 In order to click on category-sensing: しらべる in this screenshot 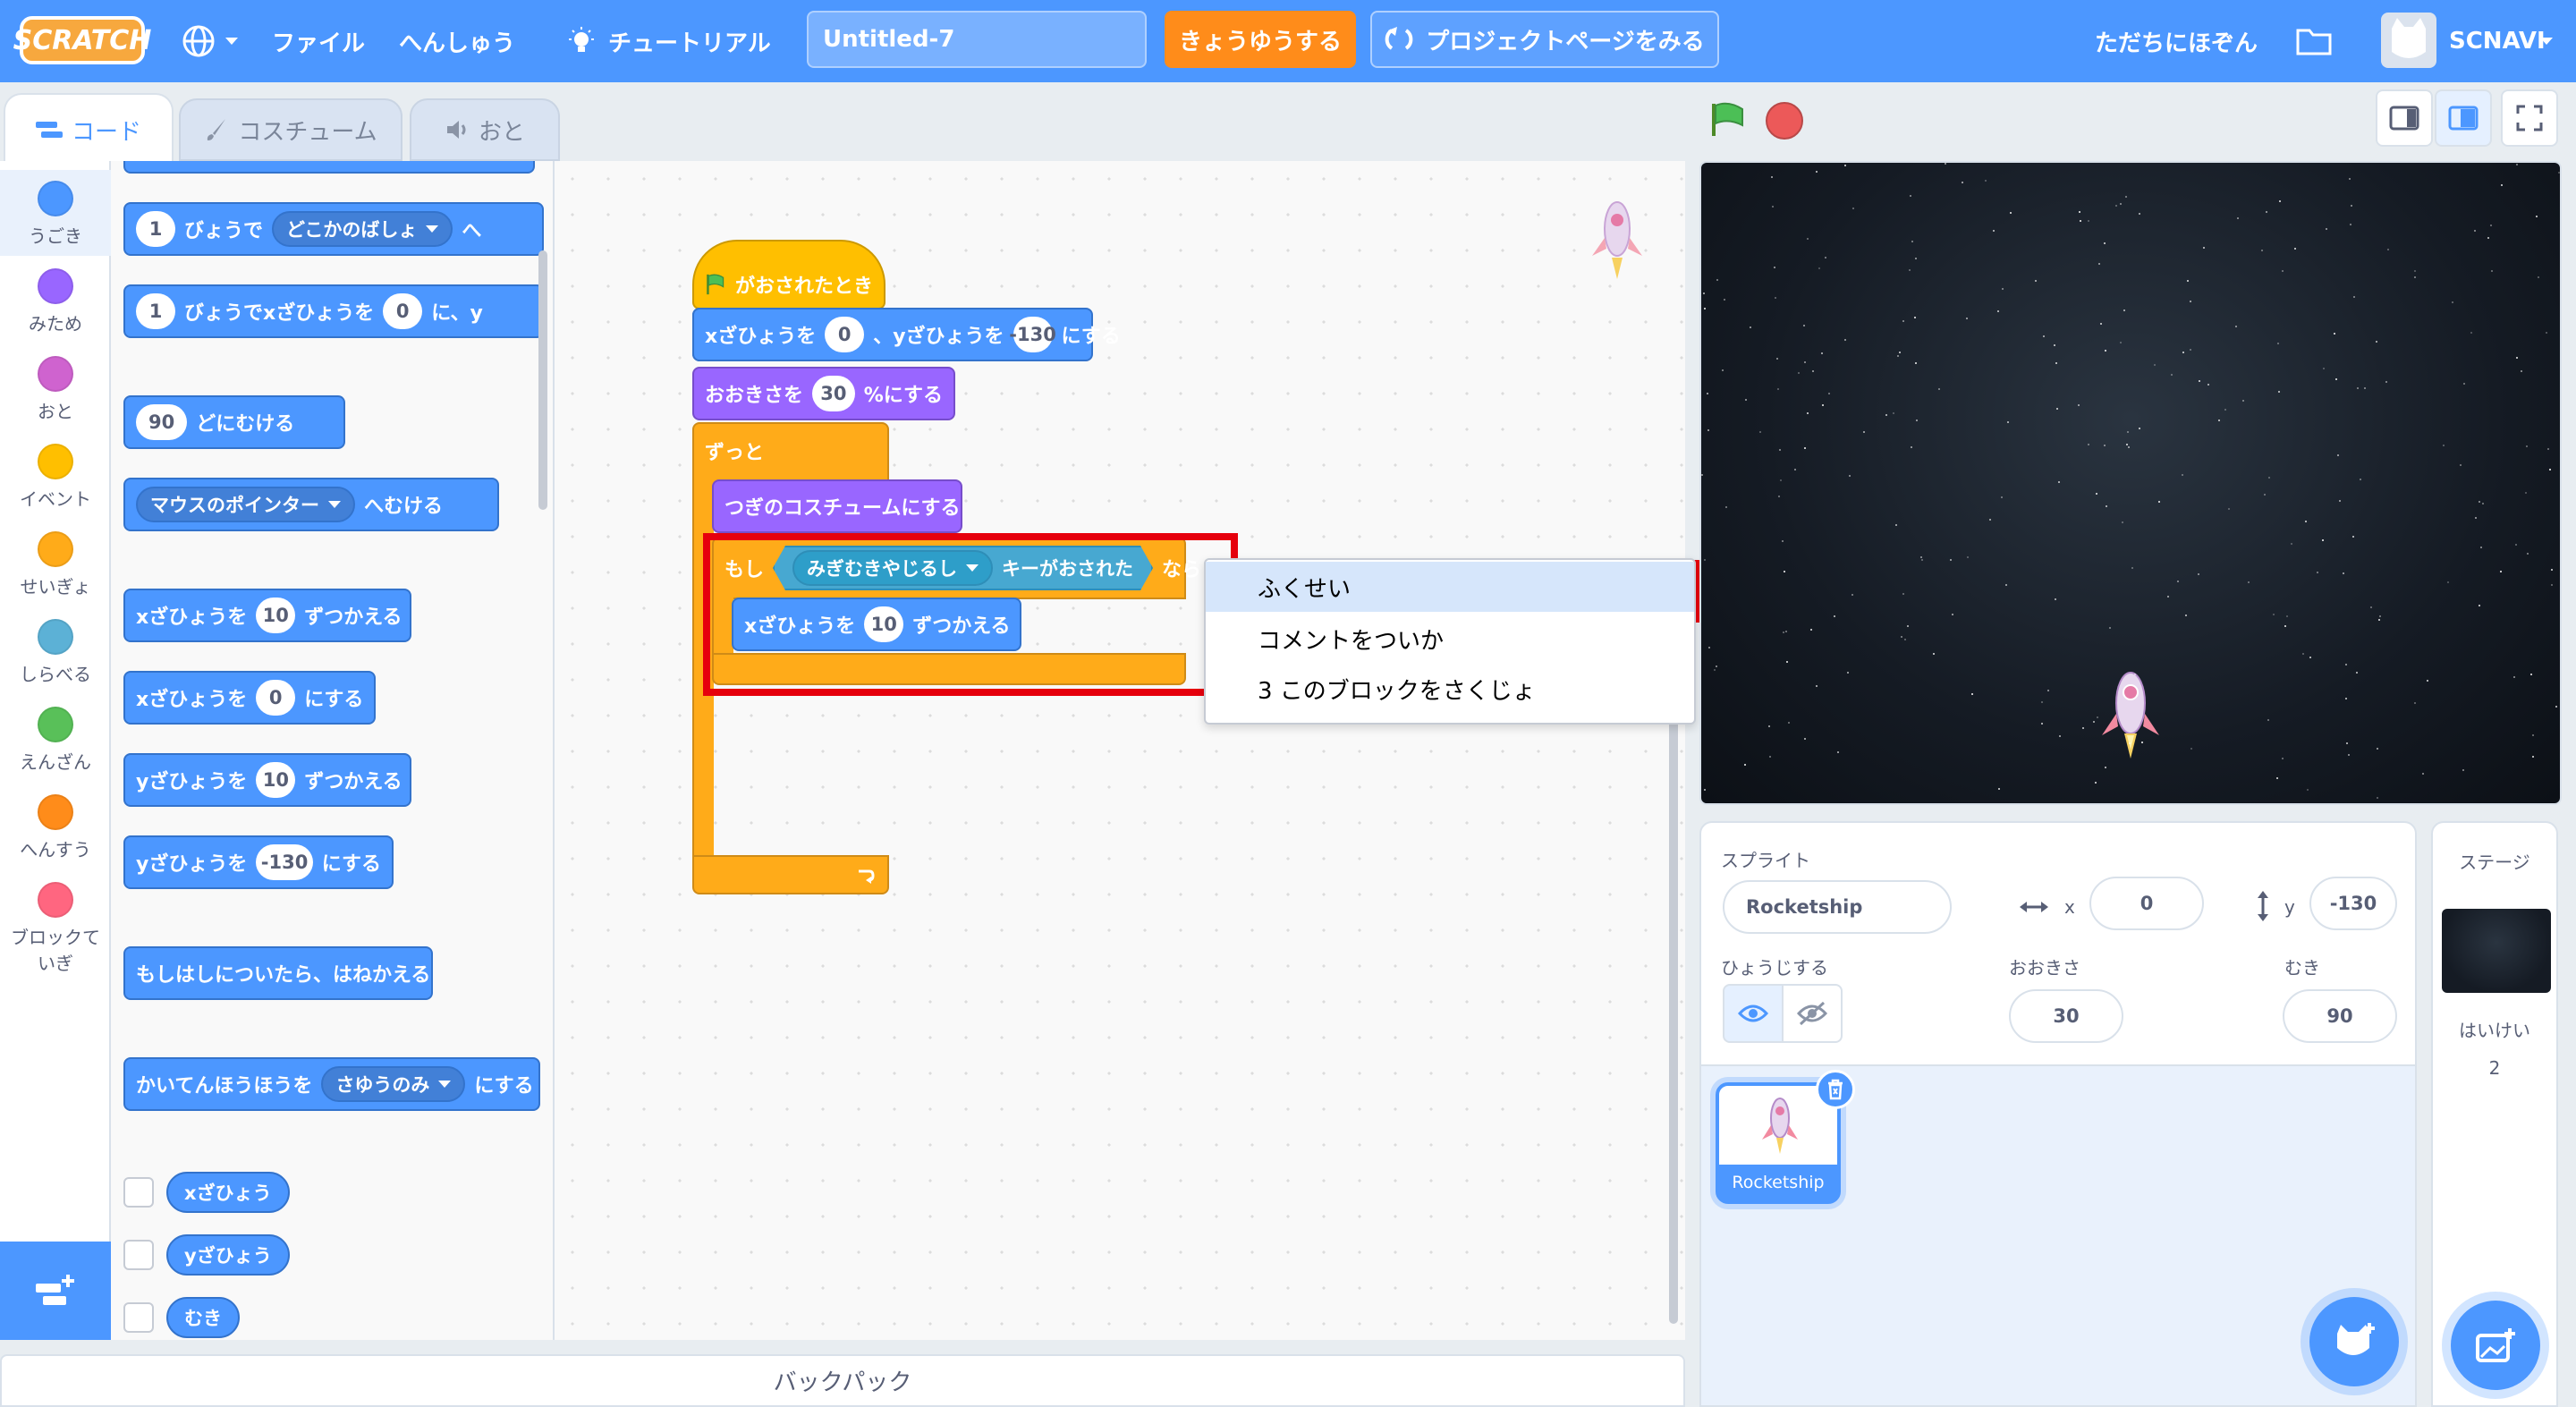, I will do `click(55, 651)`.